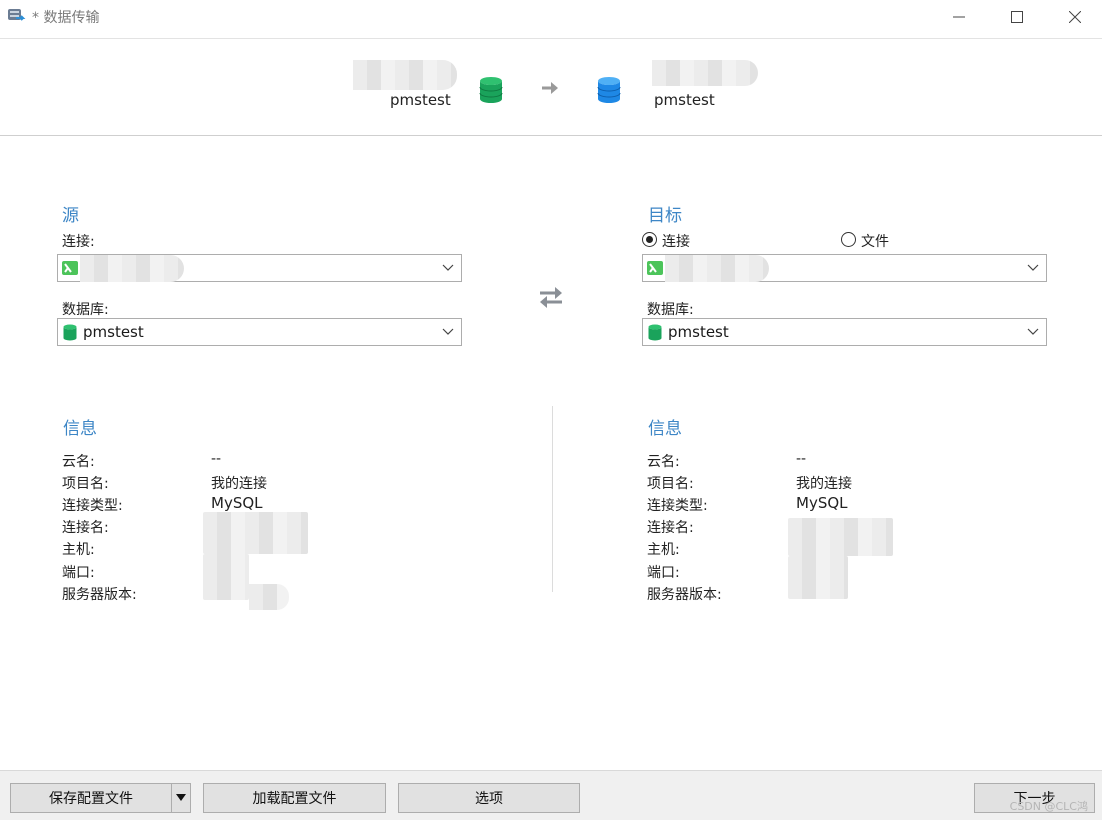  I want to click on minimize-button, so click(959, 16).